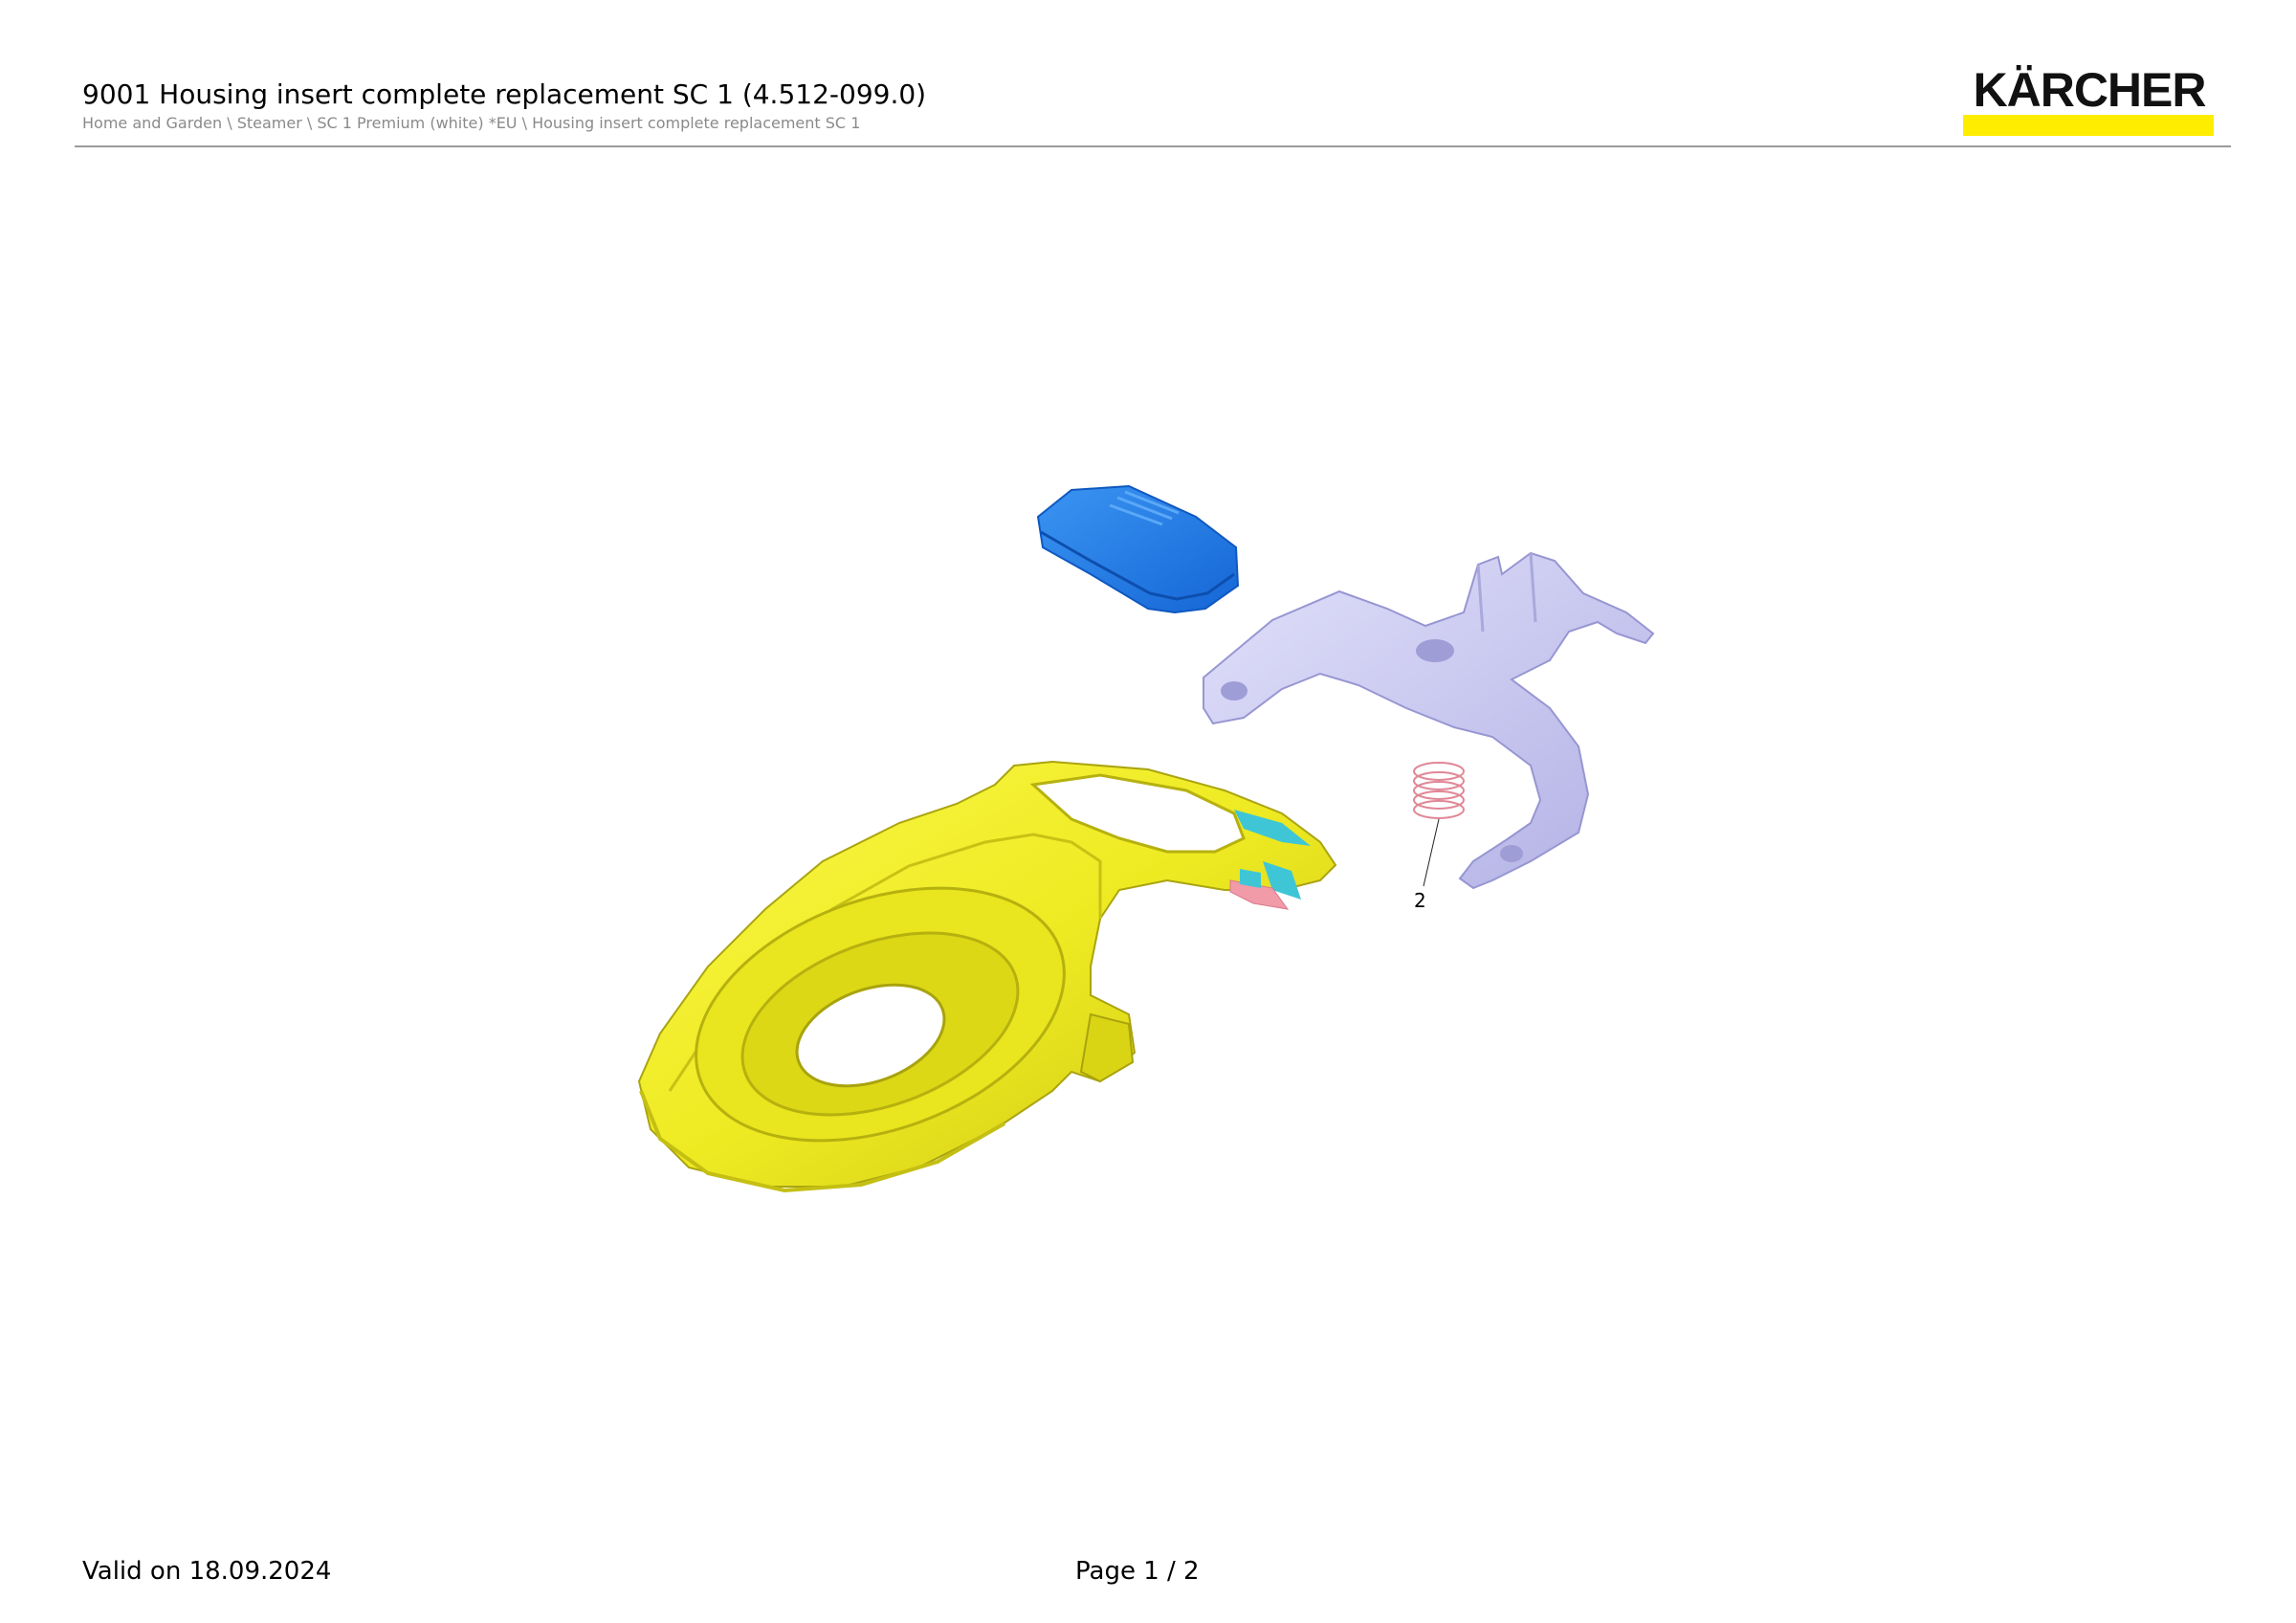 The image size is (2296, 1623). Describe the element at coordinates (1138, 549) in the screenshot. I see `button-cap-part` at that location.